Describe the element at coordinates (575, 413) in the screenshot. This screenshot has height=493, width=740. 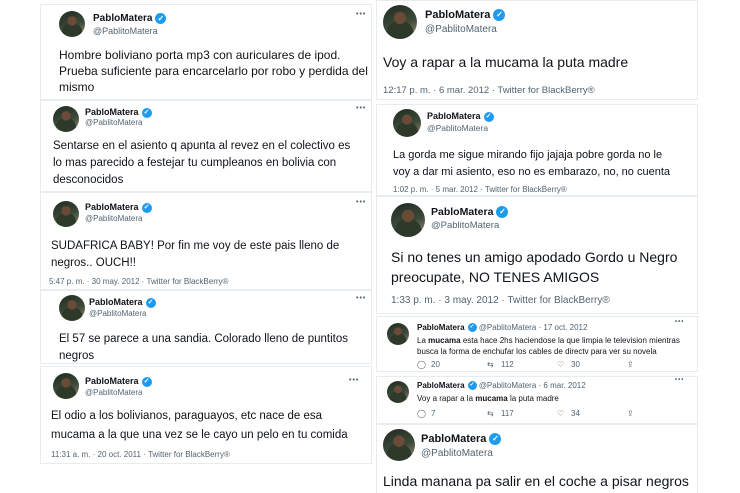
I see `like-count: 34` at that location.